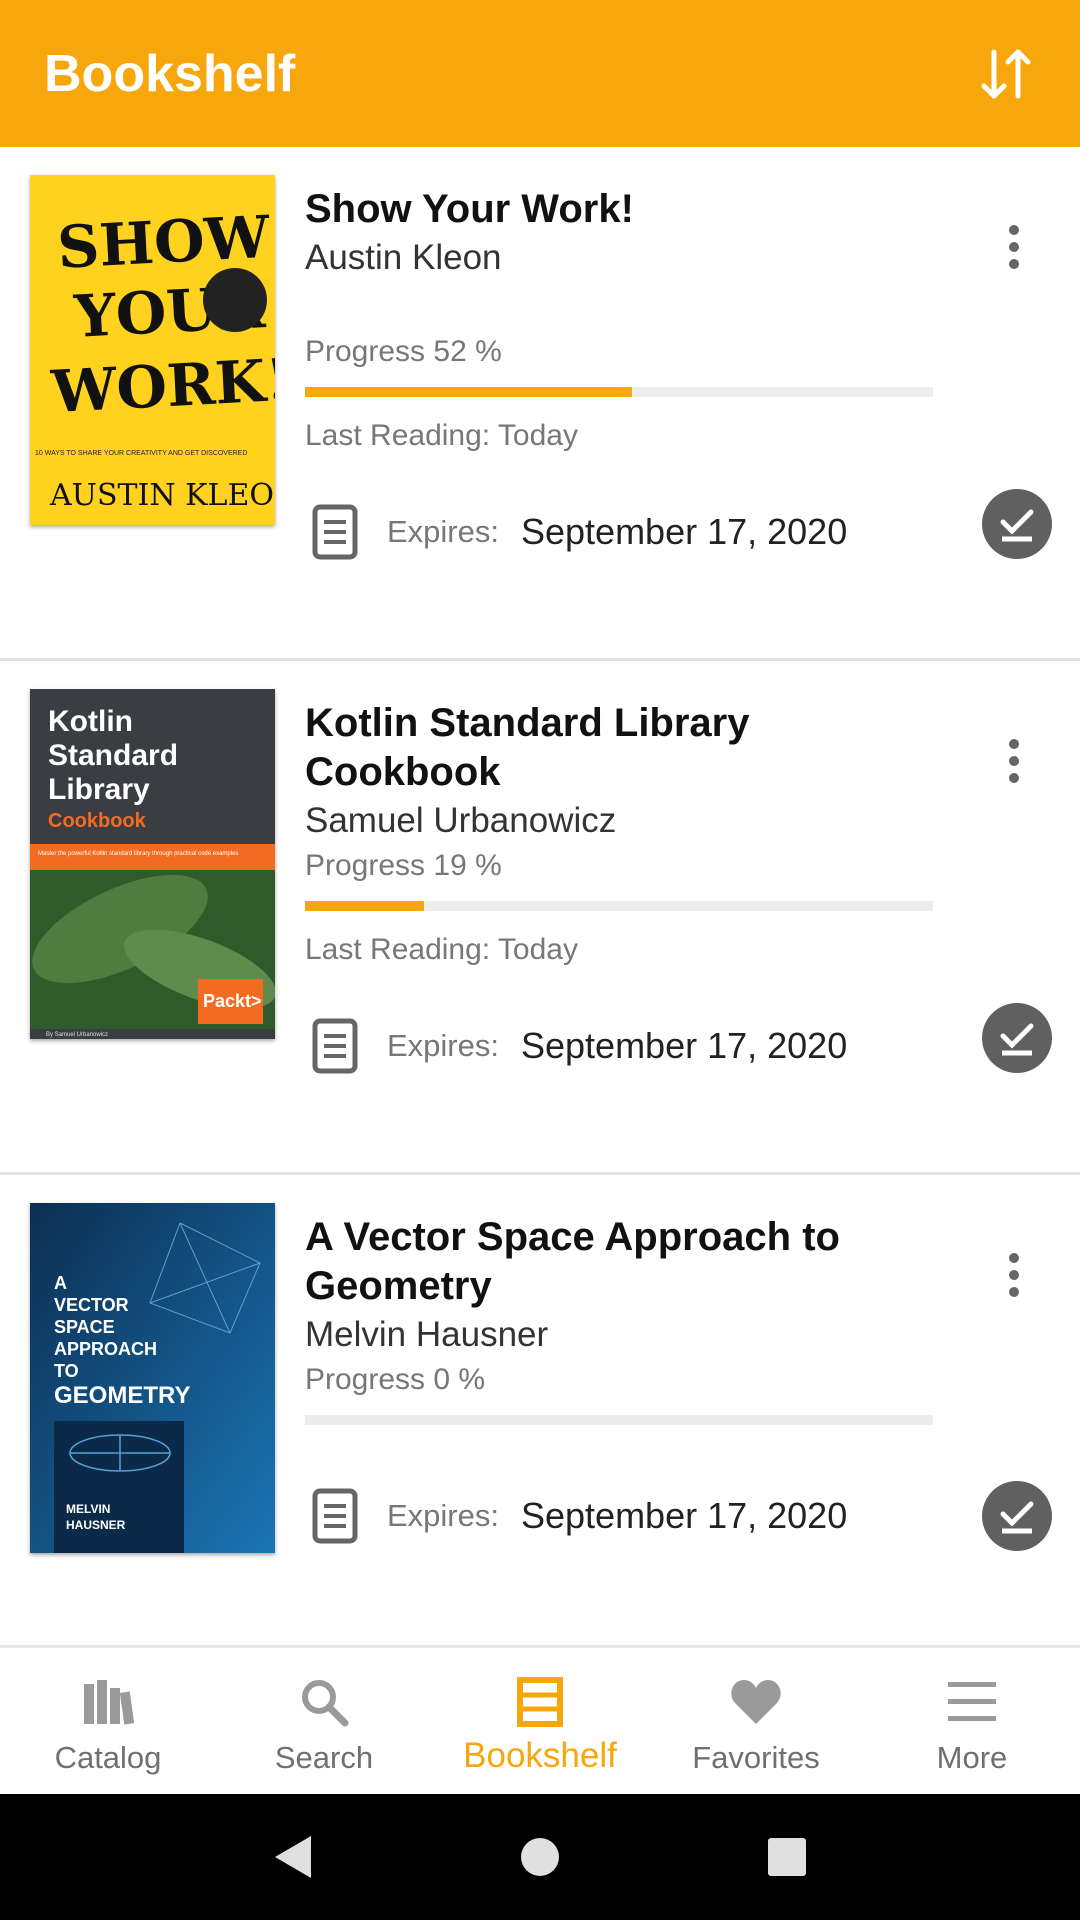 The height and width of the screenshot is (1920, 1080). Describe the element at coordinates (170, 73) in the screenshot. I see `page-title: Bookshelf` at that location.